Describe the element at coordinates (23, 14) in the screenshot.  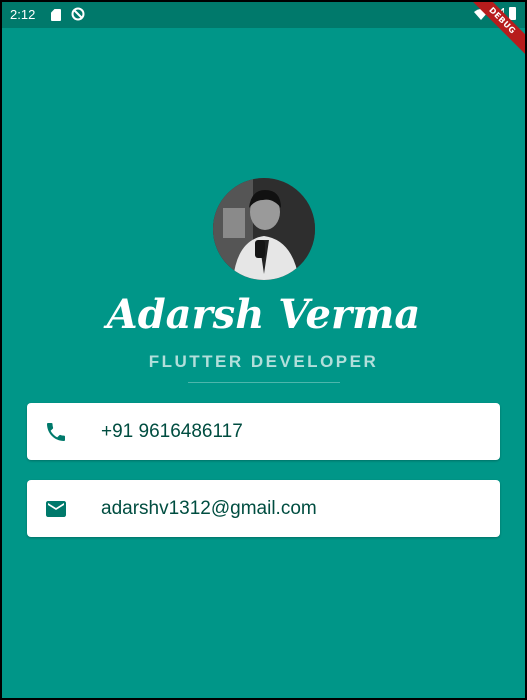
I see `status-time: 2:12` at that location.